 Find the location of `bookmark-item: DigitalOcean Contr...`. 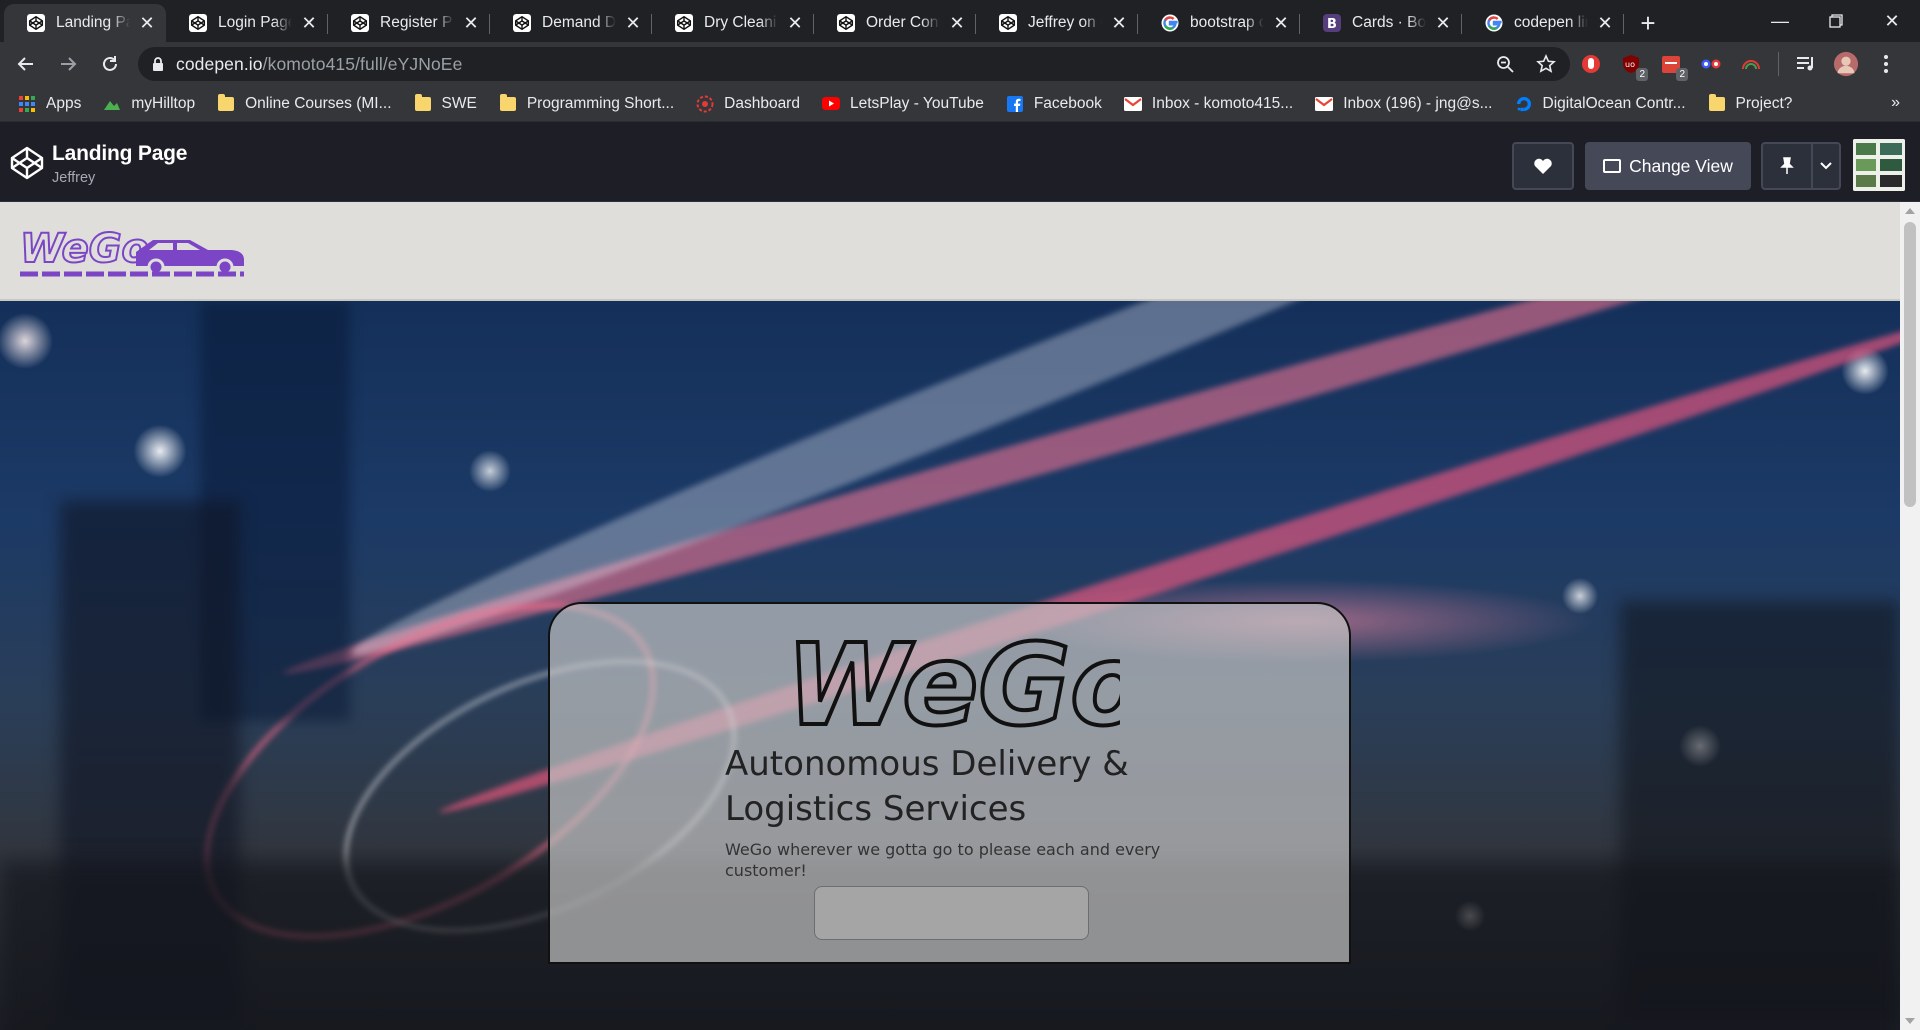

bookmark-item: DigitalOcean Contr... is located at coordinates (1600, 104).